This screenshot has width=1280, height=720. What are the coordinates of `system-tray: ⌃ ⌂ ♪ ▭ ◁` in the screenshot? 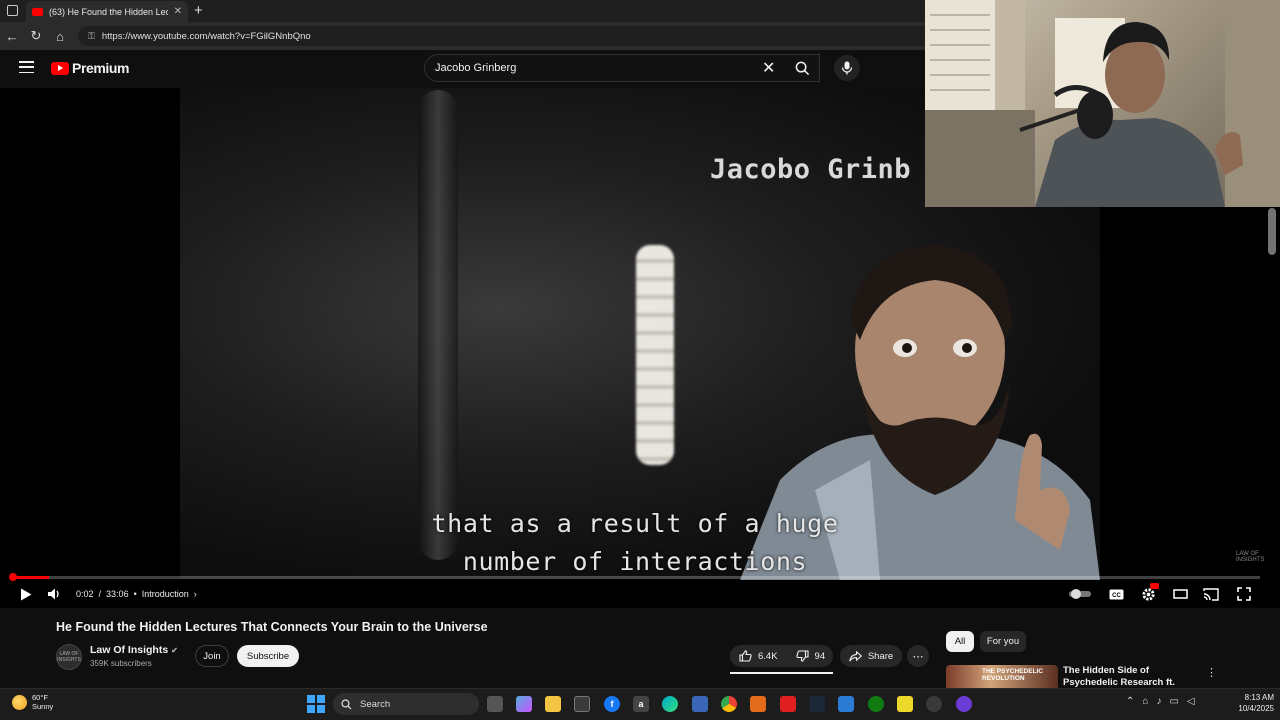 It's located at (1160, 701).